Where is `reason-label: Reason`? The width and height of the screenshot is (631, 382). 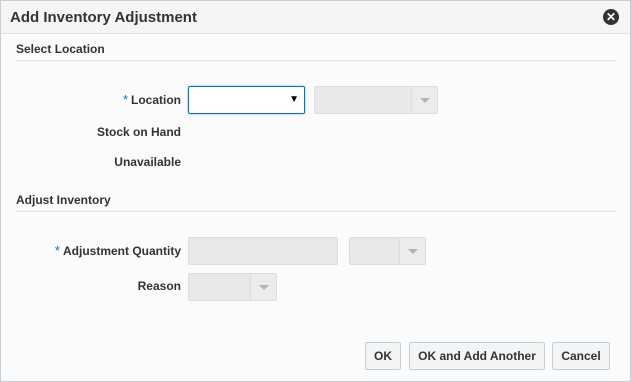 reason-label: Reason is located at coordinates (159, 286).